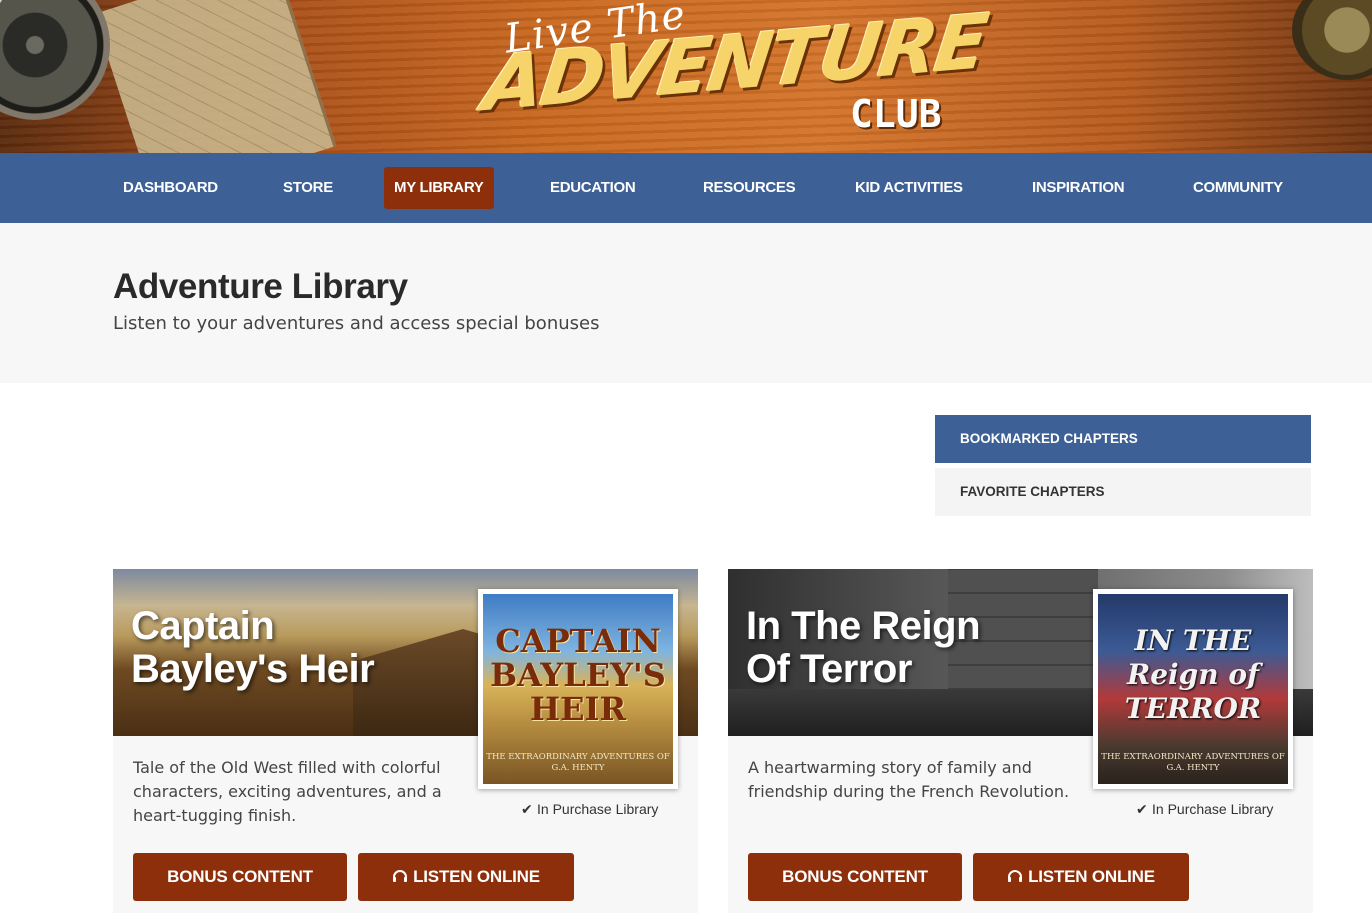  I want to click on compass-icon, so click(55, 60).